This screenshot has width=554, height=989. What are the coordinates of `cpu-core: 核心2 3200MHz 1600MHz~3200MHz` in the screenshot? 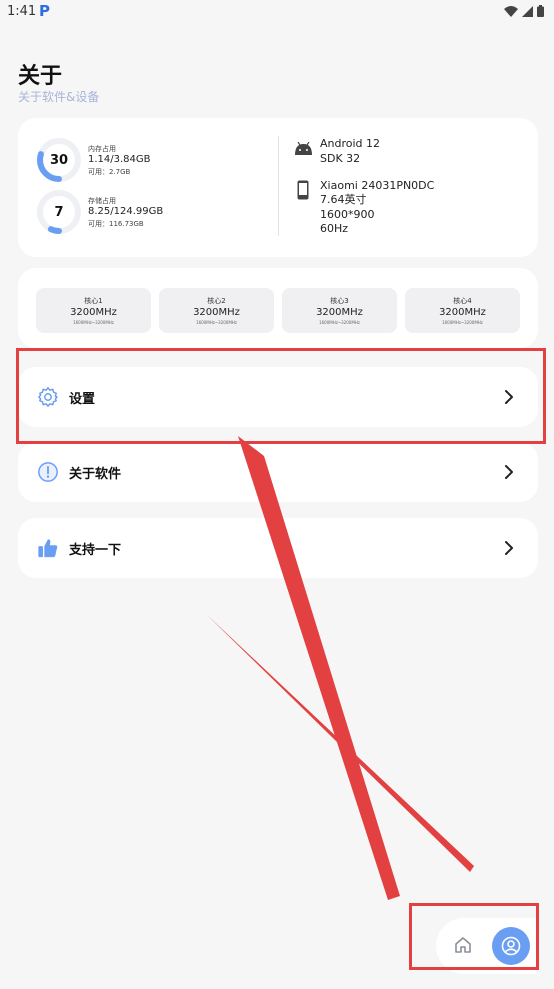 It's located at (216, 310).